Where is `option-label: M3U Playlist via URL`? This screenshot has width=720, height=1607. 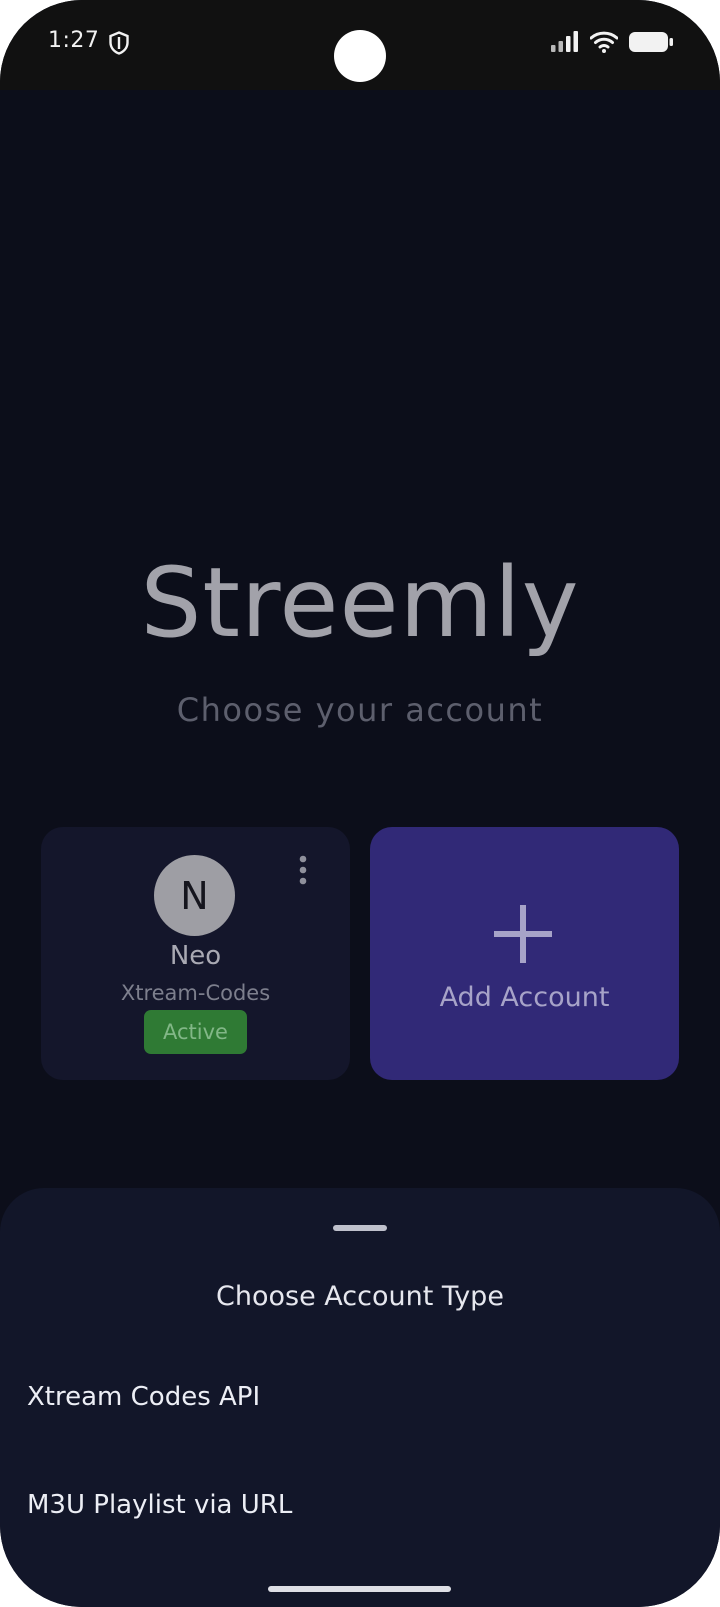 option-label: M3U Playlist via URL is located at coordinates (160, 1505).